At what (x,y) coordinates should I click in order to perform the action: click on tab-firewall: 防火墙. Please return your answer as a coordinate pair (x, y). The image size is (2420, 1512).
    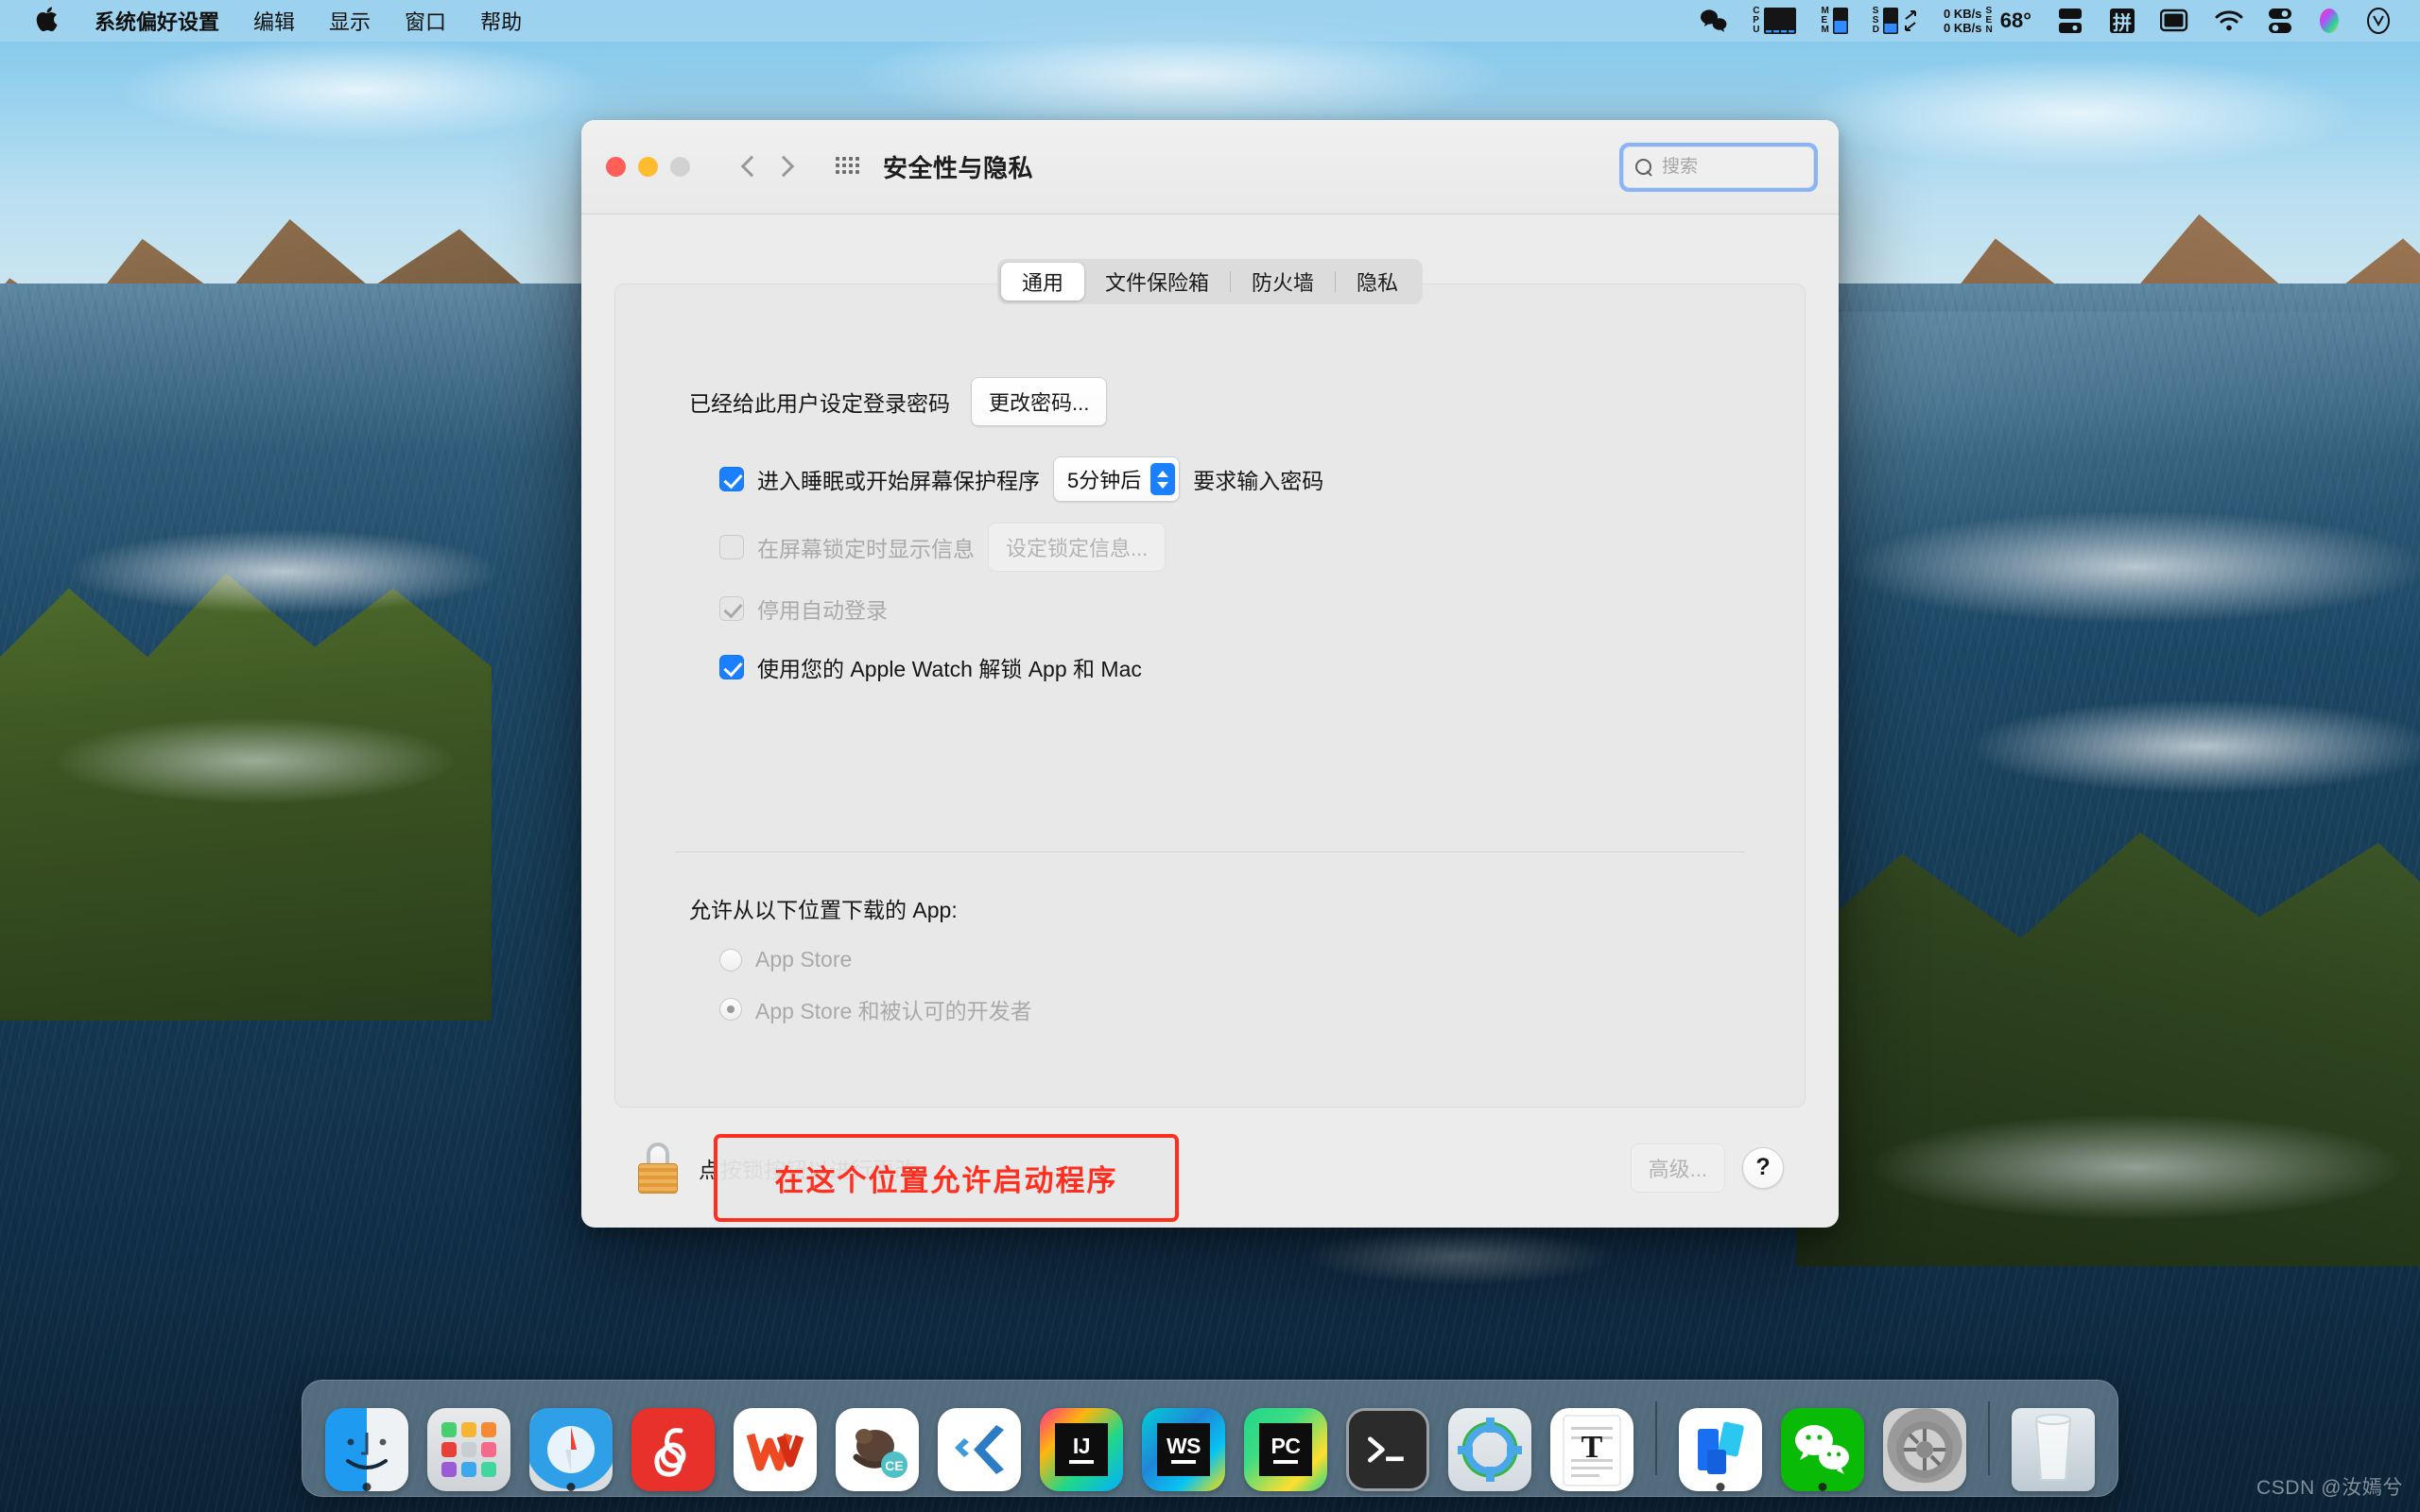
    Looking at the image, I should click on (1283, 282).